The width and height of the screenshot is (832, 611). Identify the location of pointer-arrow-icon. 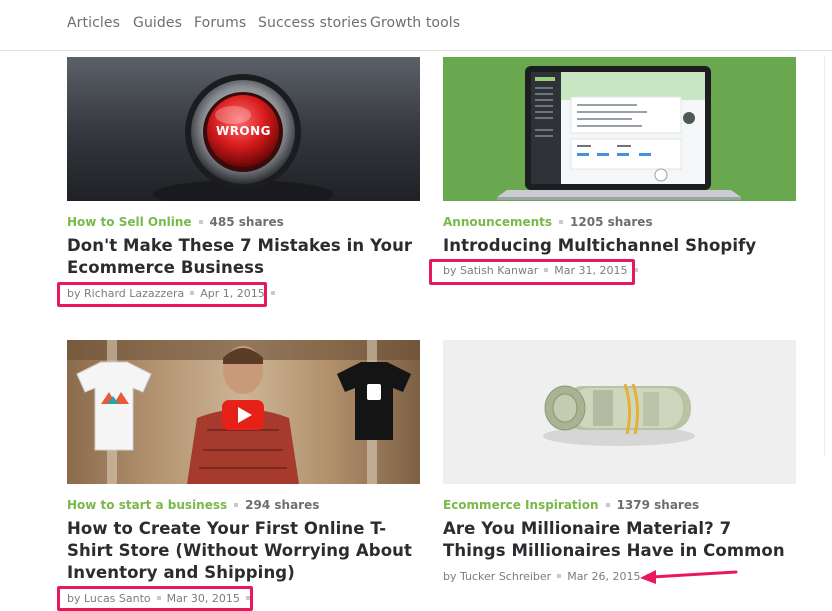
(689, 577).